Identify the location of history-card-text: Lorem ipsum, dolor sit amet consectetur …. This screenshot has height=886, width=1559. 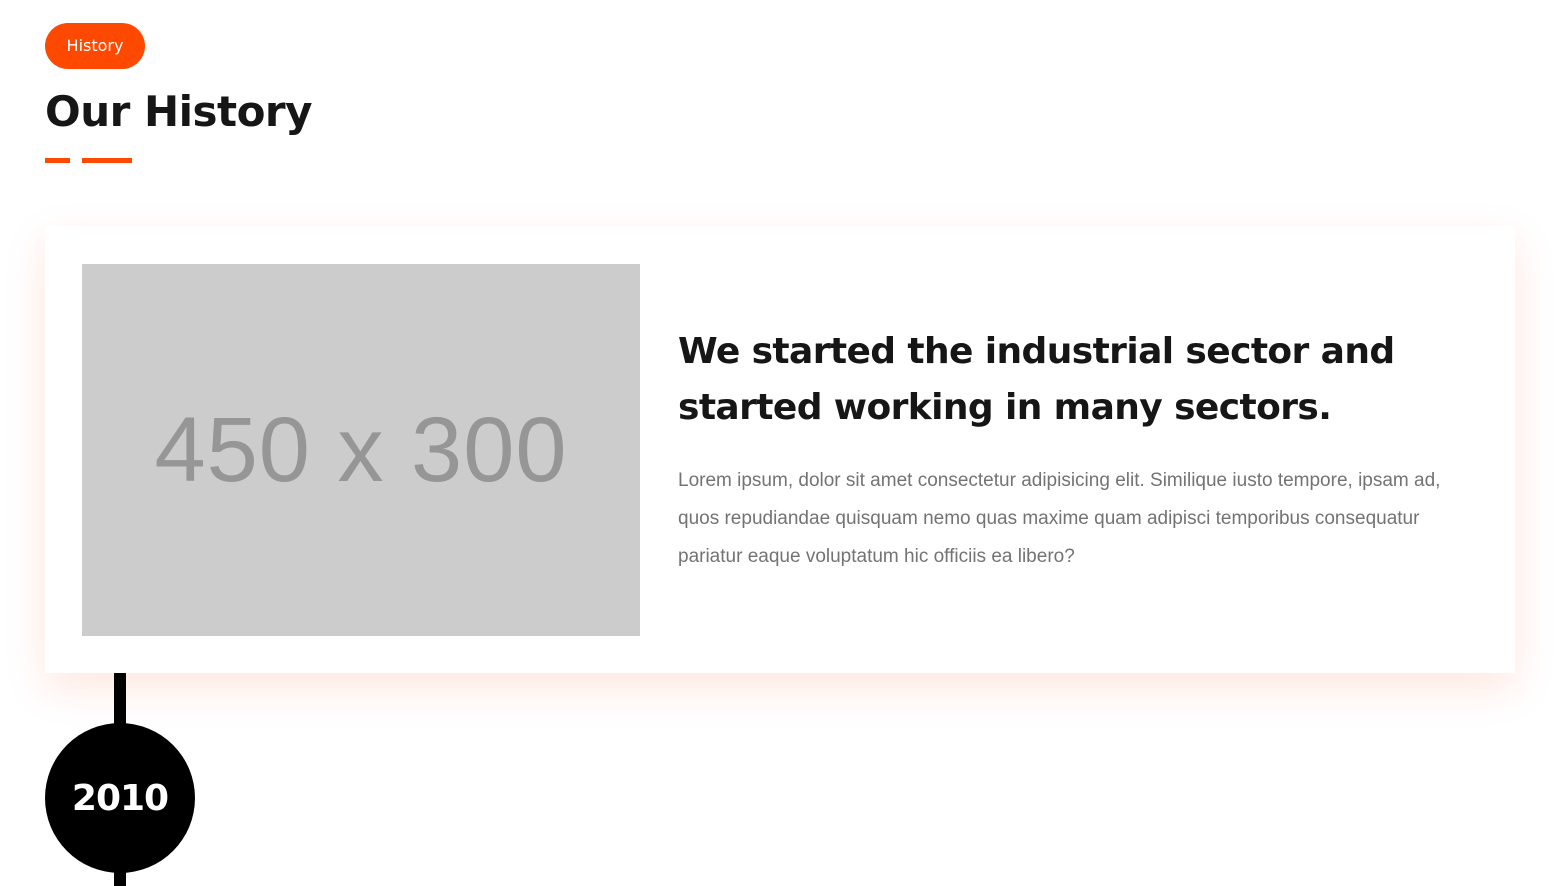
(1059, 518).